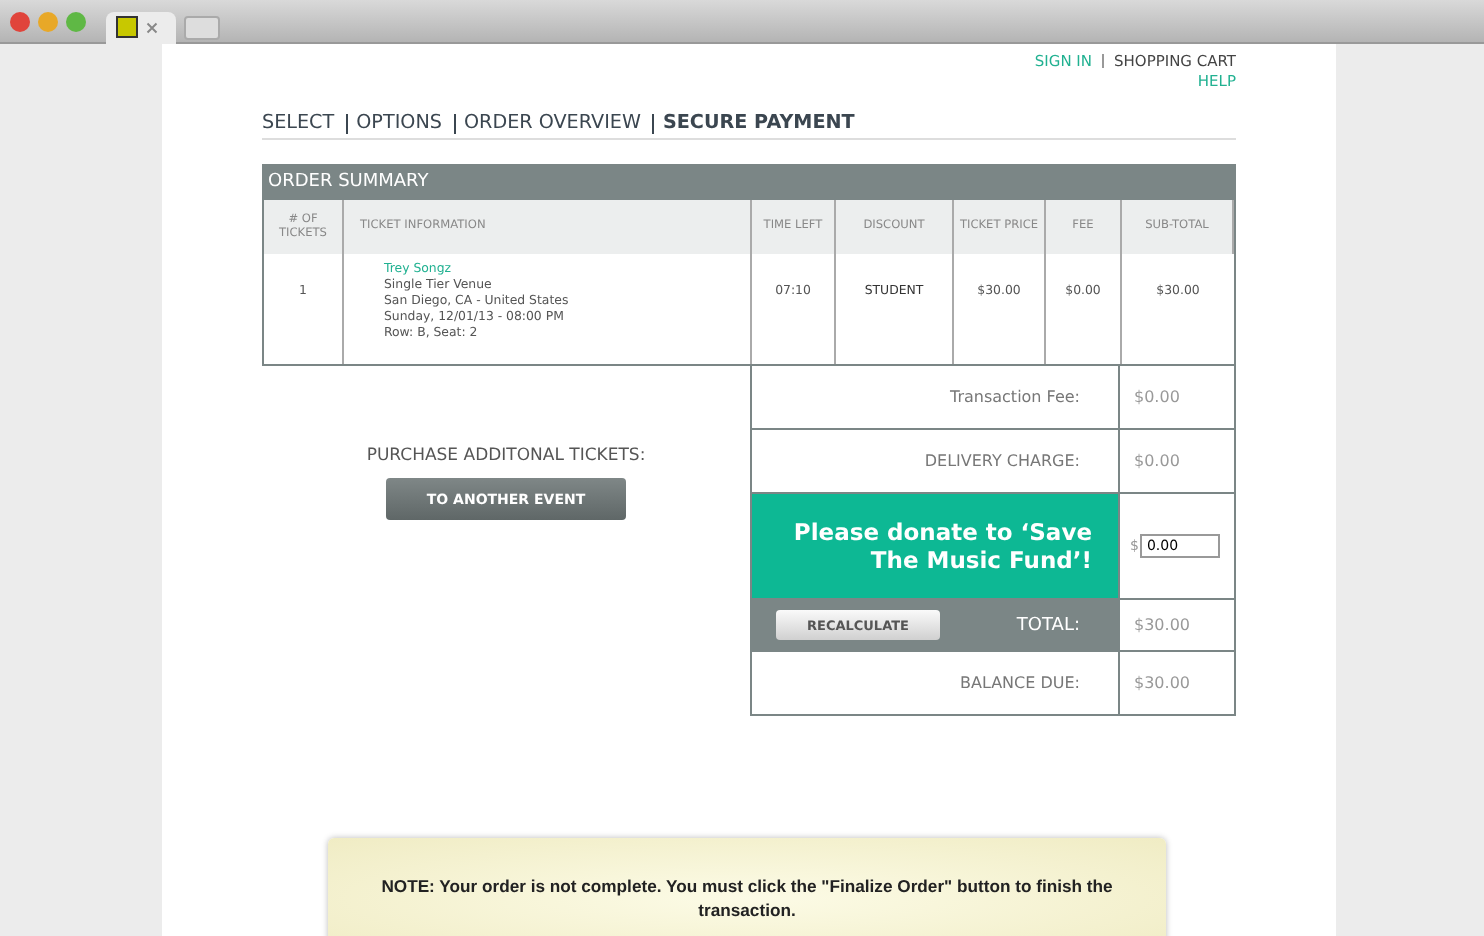 The image size is (1484, 936). Describe the element at coordinates (936, 683) in the screenshot. I see `total-label: BALANCE DUE:` at that location.